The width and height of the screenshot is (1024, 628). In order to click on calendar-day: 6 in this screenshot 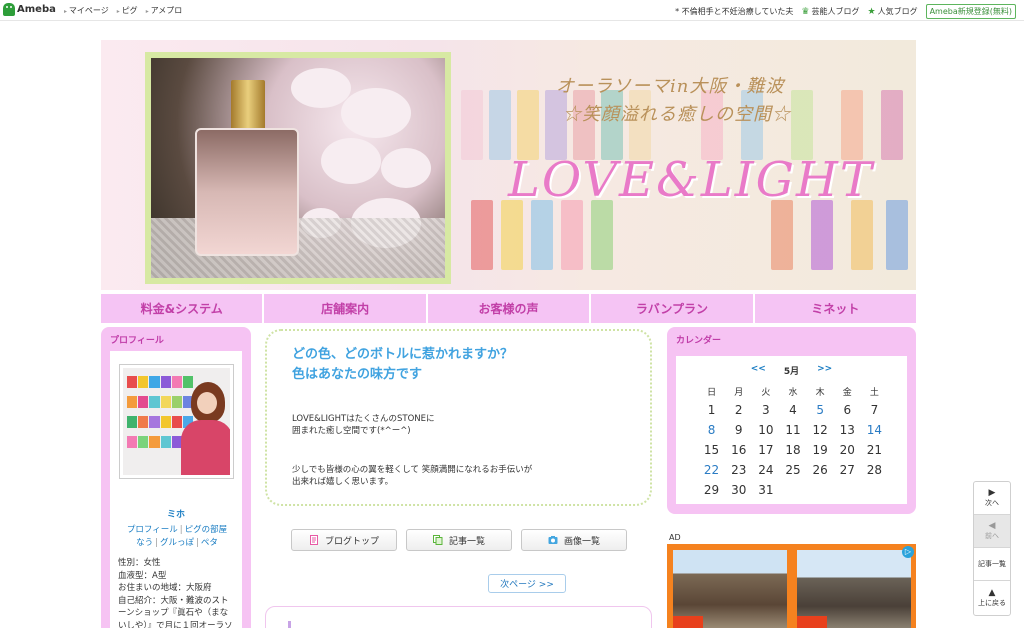, I will do `click(847, 410)`.